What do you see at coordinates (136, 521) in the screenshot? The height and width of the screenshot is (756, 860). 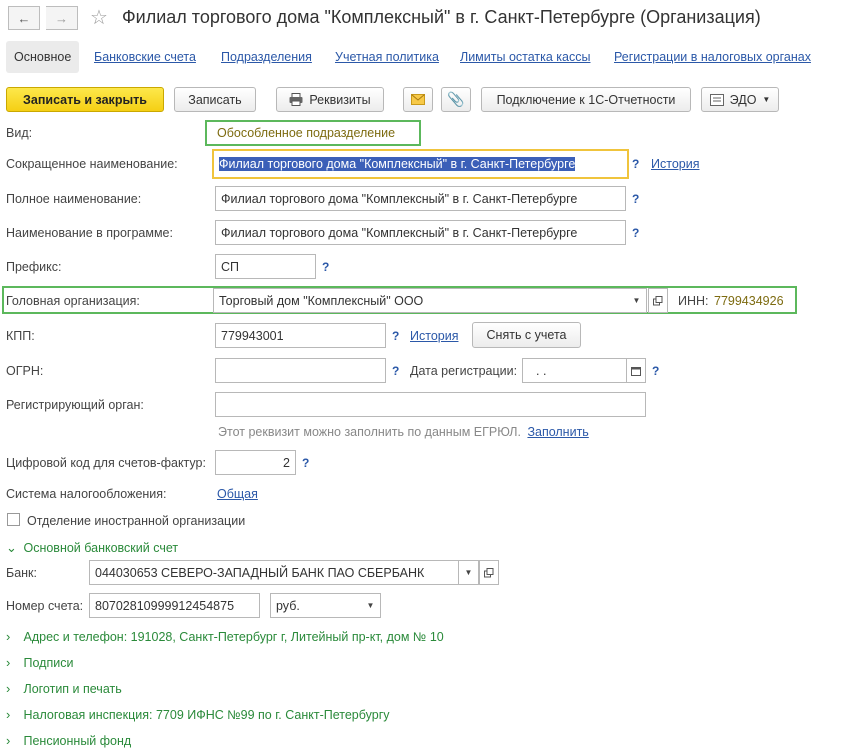 I see `foreign-branch-label: Отделение иностранной организации` at bounding box center [136, 521].